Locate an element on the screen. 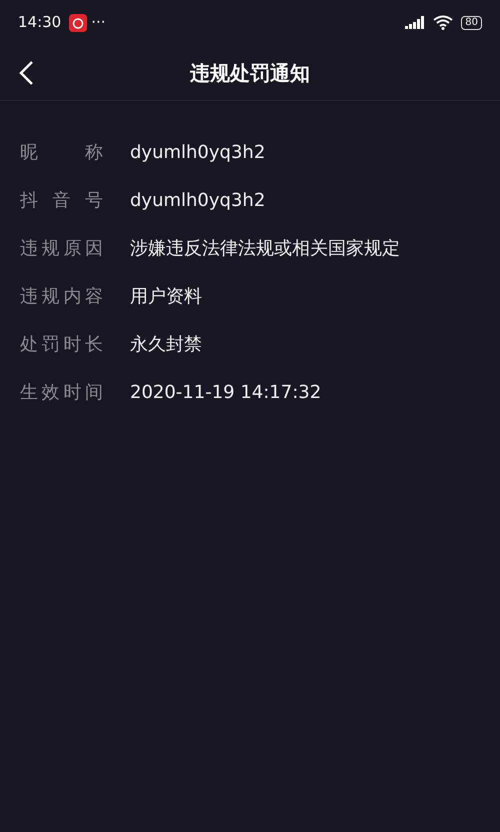  field-label: 违规原因 is located at coordinates (61, 248).